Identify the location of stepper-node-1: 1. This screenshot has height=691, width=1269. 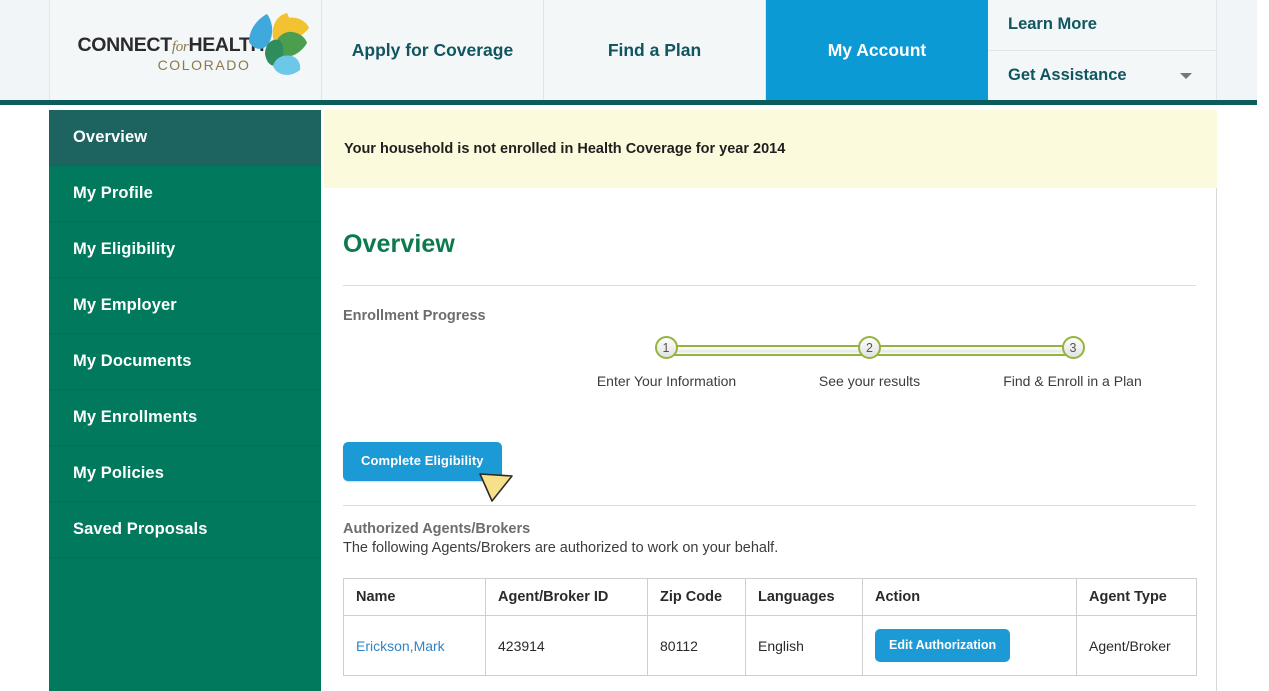
(666, 347).